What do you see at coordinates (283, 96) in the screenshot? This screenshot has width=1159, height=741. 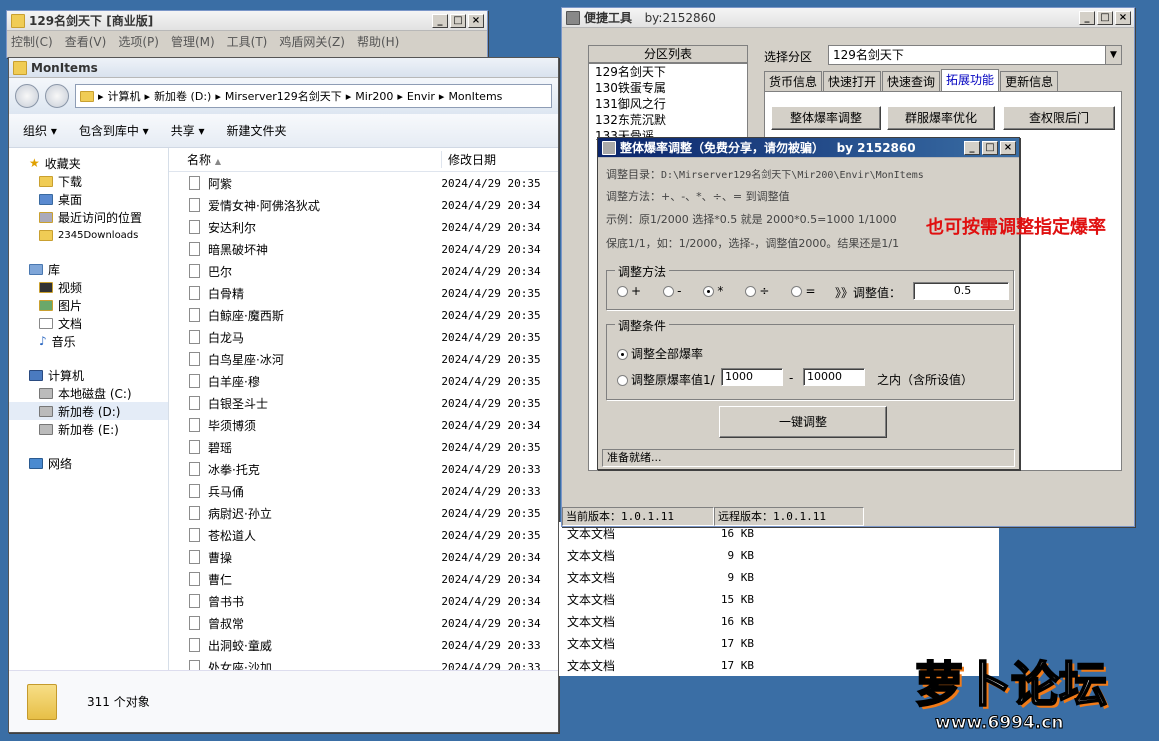 I see `breadcrumb-mirserver: Mirserver129名剑天下` at bounding box center [283, 96].